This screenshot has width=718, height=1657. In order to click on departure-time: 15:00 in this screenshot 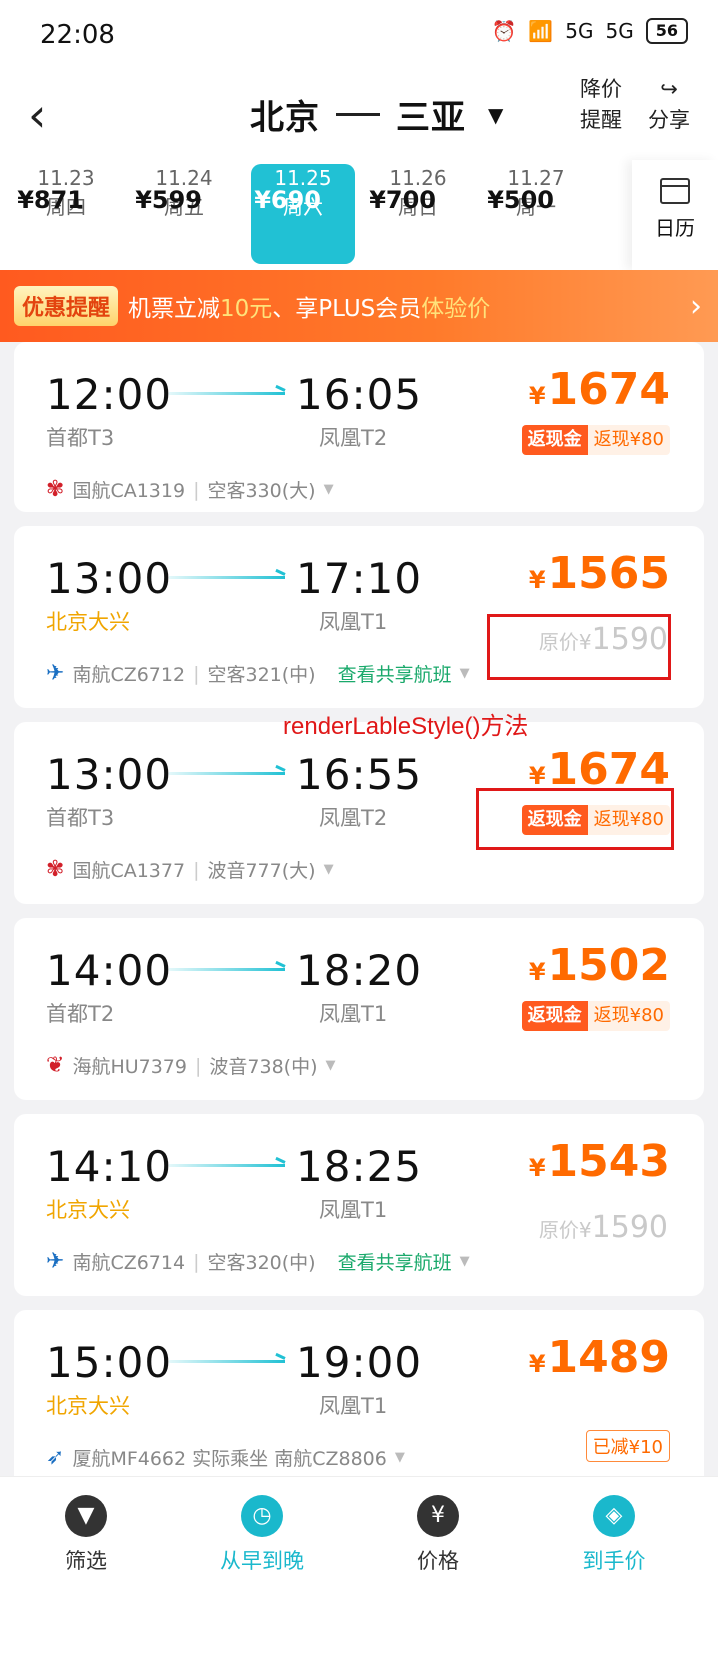, I will do `click(109, 1362)`.